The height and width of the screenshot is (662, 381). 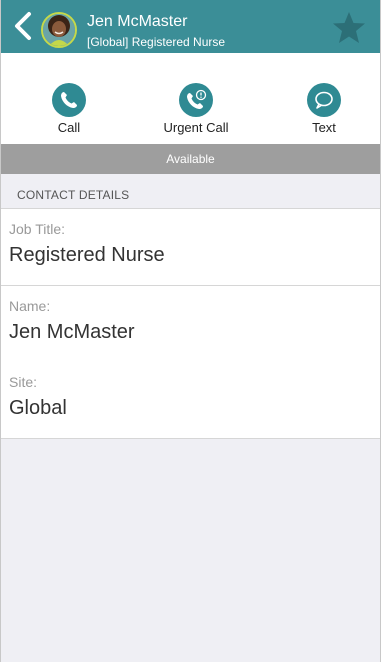 What do you see at coordinates (69, 127) in the screenshot?
I see `call-label: Call` at bounding box center [69, 127].